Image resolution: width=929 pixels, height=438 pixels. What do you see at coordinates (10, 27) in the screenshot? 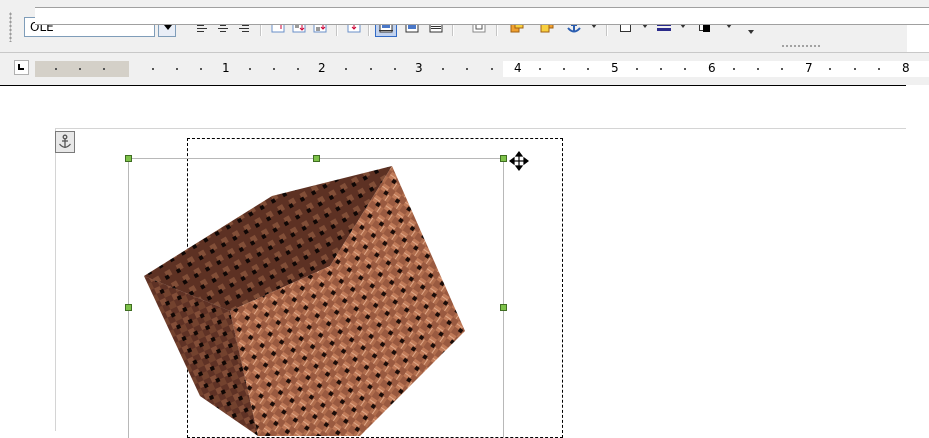
I see `toolbar-grip` at bounding box center [10, 27].